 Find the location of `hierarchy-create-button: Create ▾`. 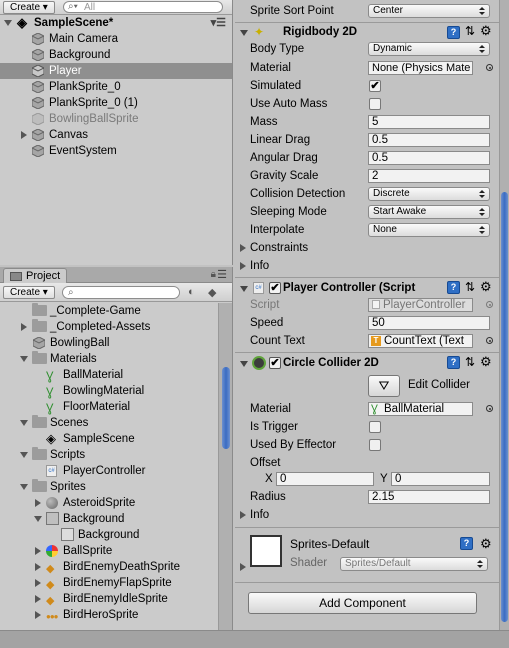

hierarchy-create-button: Create ▾ is located at coordinates (29, 7).